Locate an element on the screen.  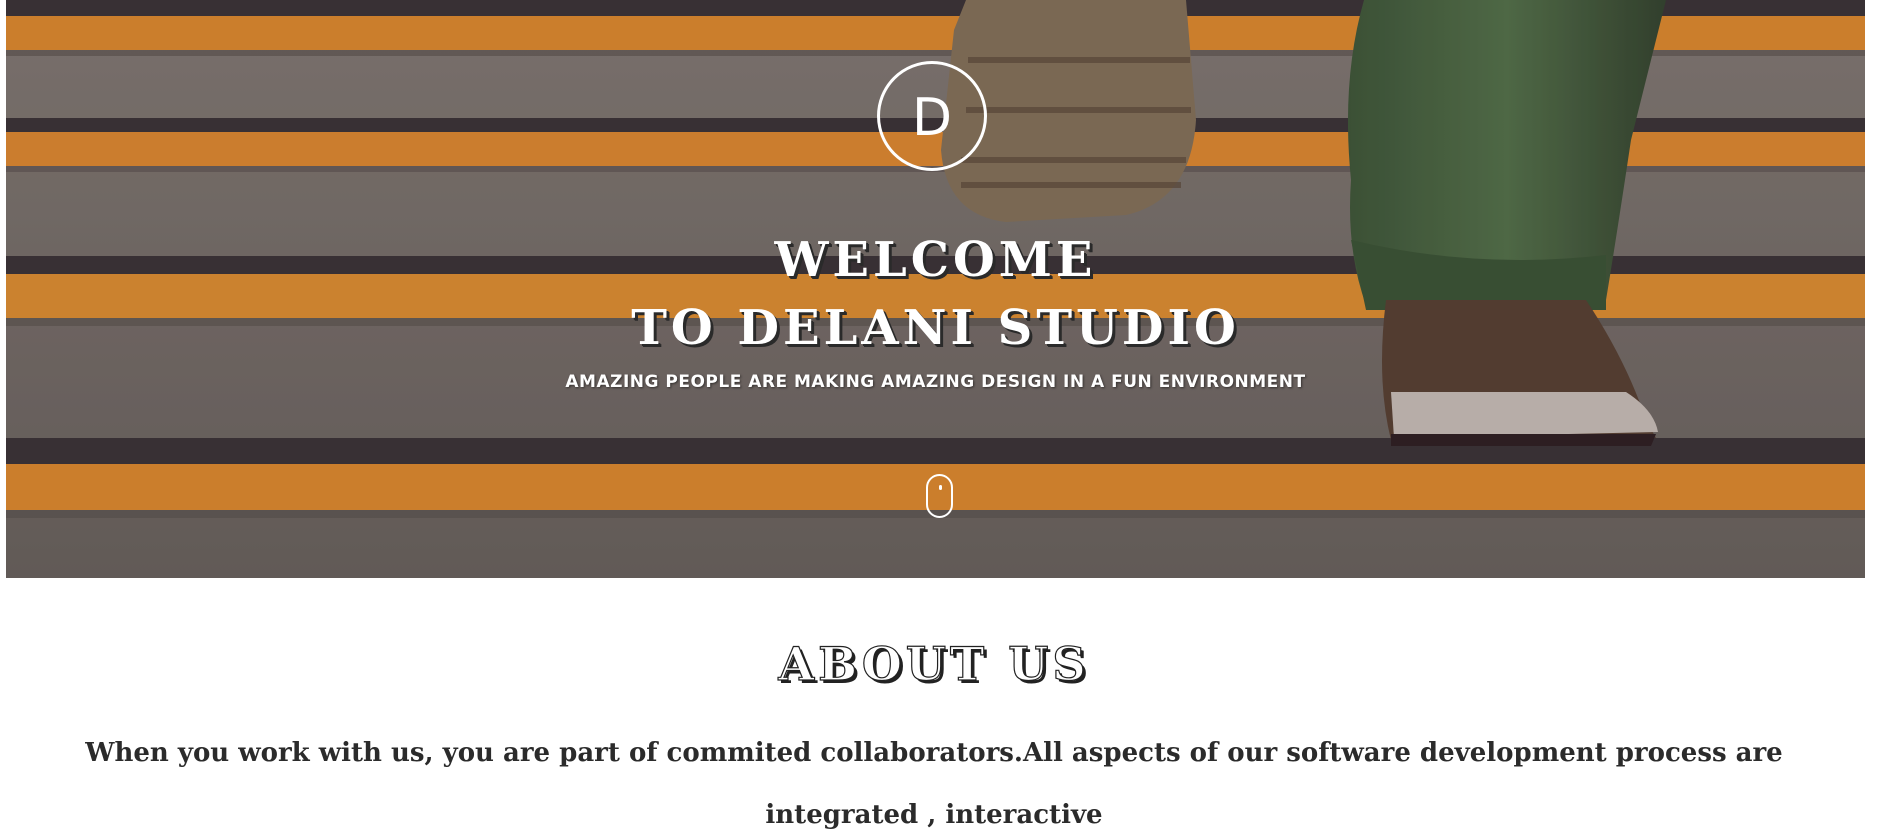
logo-letter: D is located at coordinates (932, 118).